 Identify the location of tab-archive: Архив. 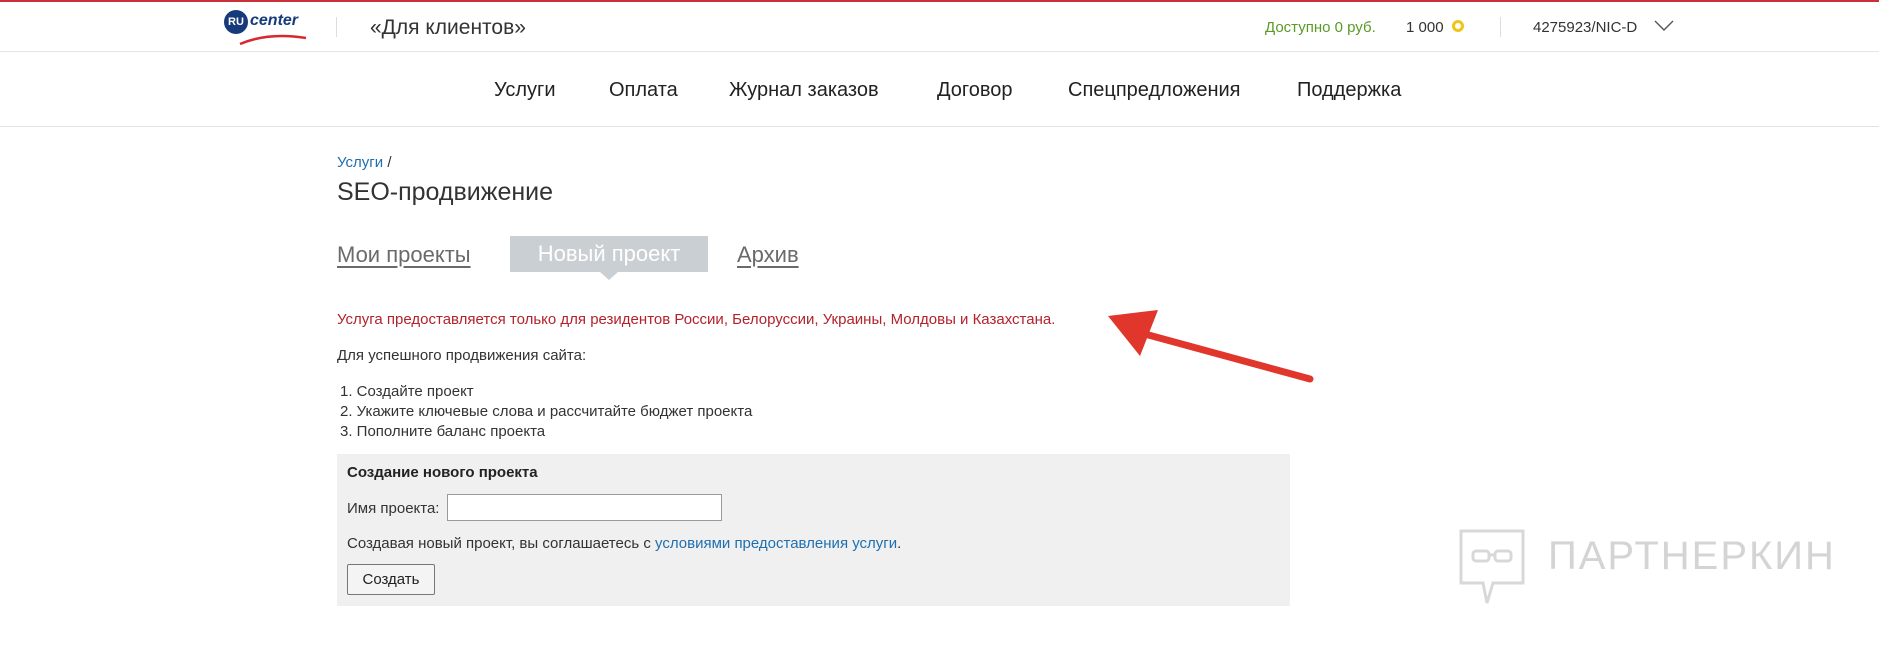
(768, 255).